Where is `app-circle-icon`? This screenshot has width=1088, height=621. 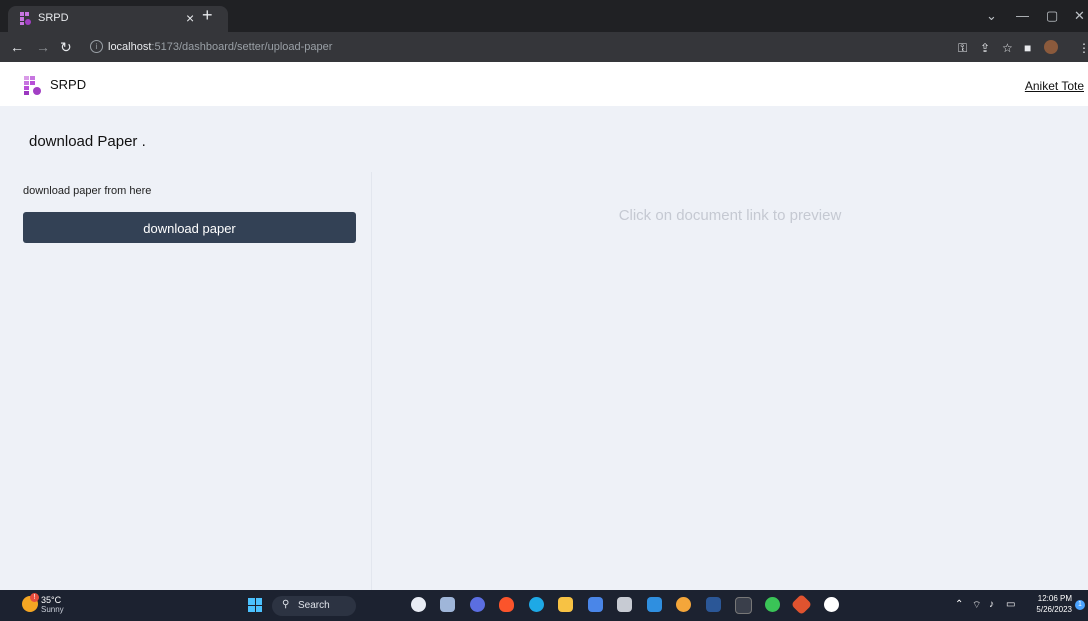 app-circle-icon is located at coordinates (831, 604).